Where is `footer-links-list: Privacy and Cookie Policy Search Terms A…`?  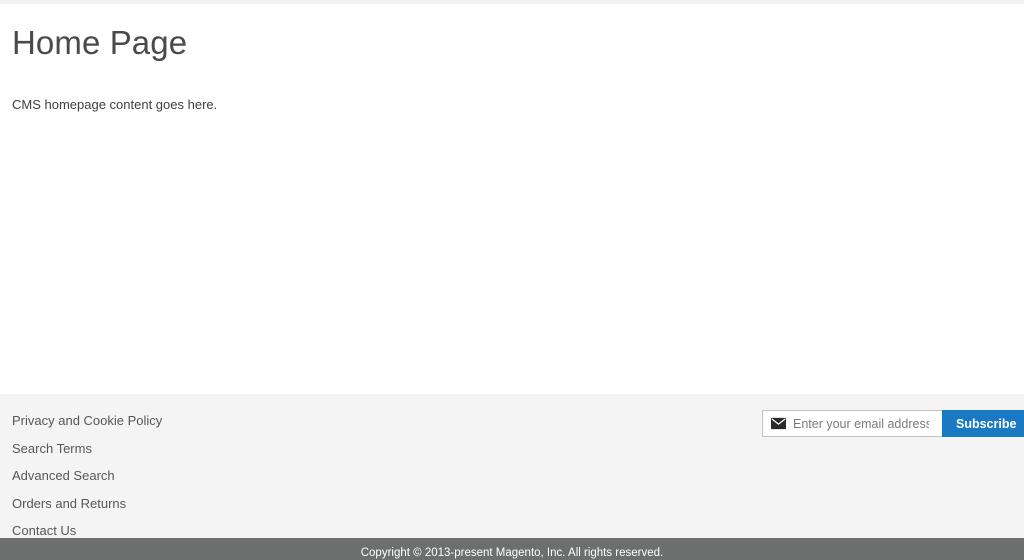
footer-links-list: Privacy and Cookie Policy Search Terms A… is located at coordinates (87, 481).